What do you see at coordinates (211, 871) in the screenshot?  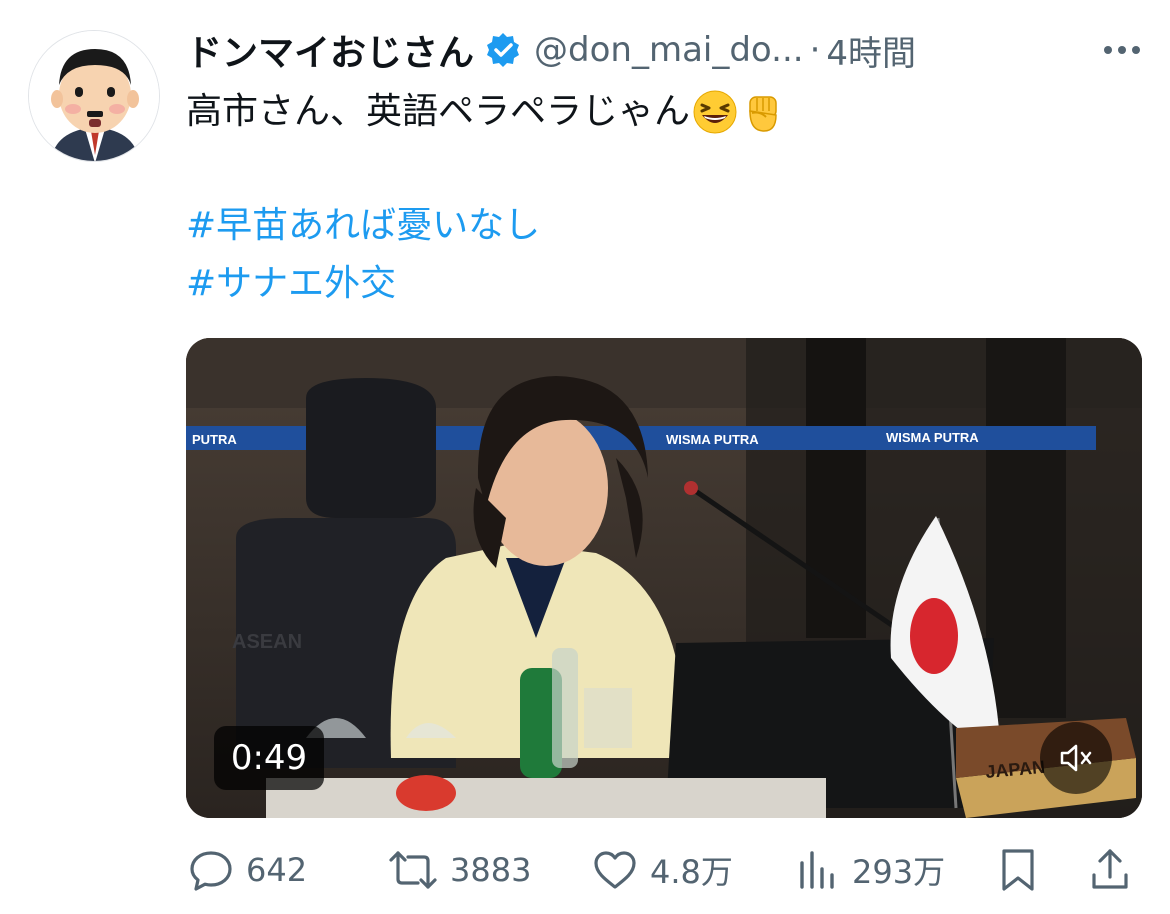 I see `reply-icon` at bounding box center [211, 871].